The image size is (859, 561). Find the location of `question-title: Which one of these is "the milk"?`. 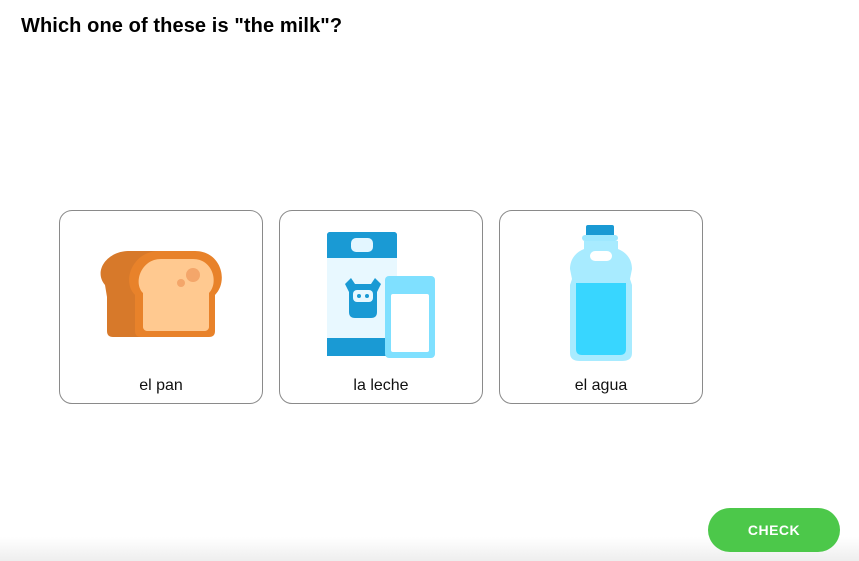

question-title: Which one of these is "the milk"? is located at coordinates (182, 26).